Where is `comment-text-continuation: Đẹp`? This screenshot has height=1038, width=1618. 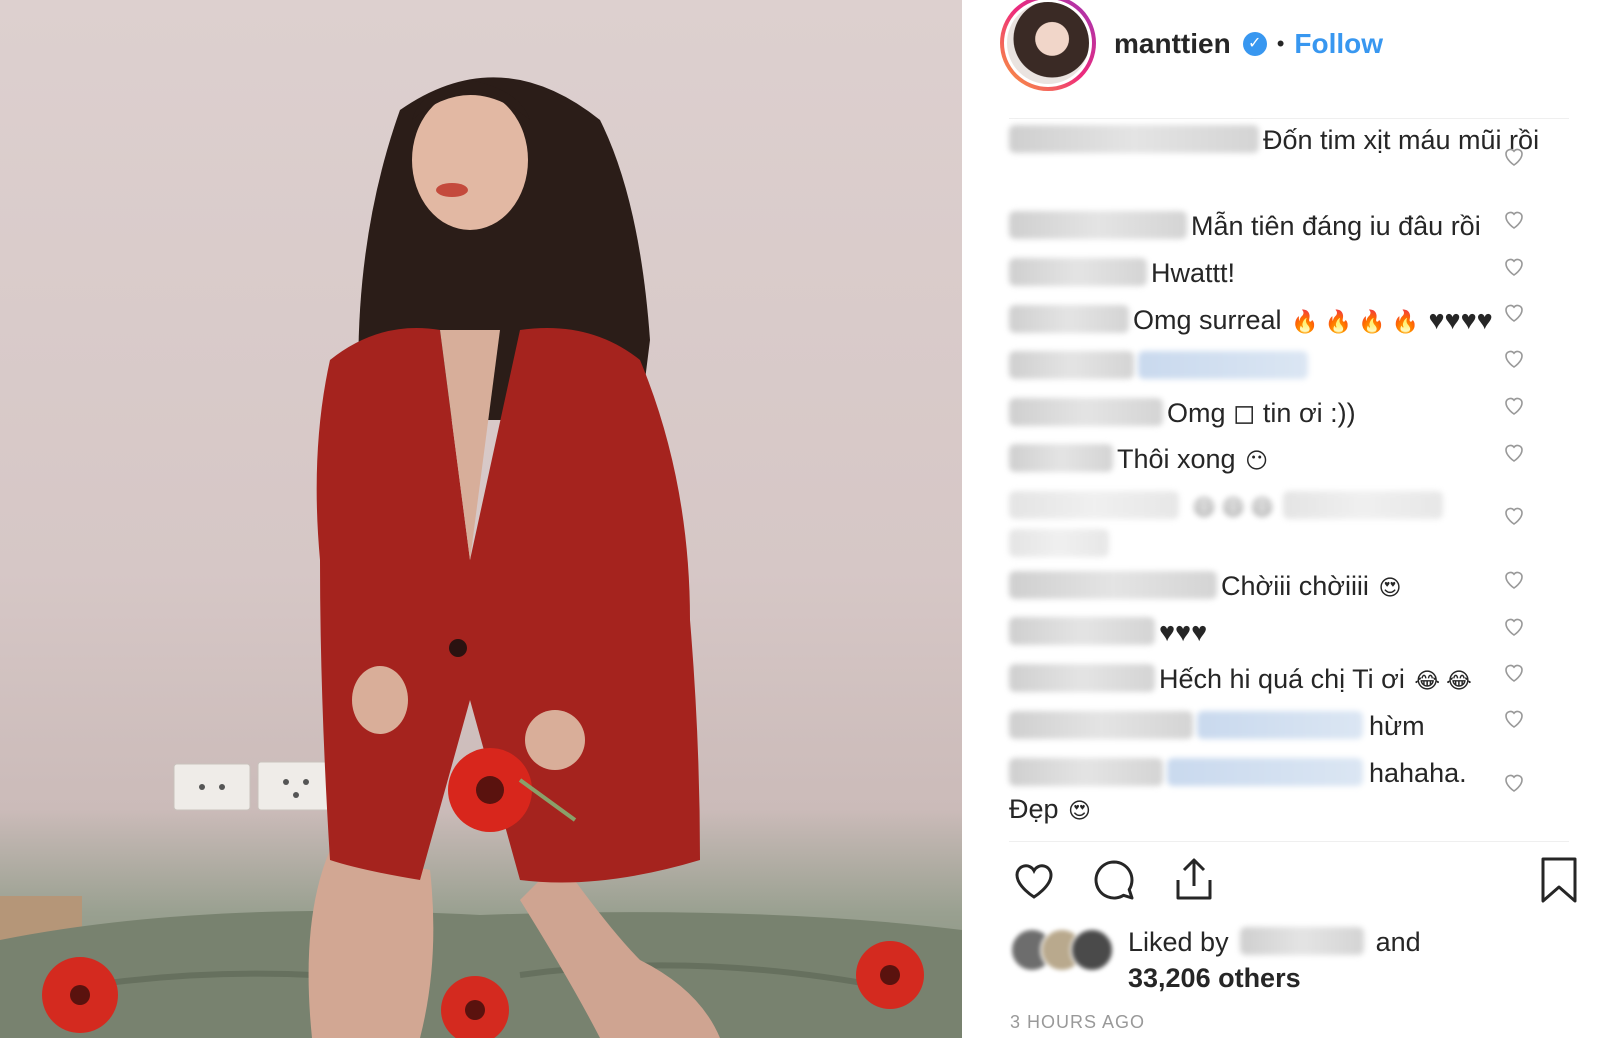 comment-text-continuation: Đẹp is located at coordinates (1034, 809).